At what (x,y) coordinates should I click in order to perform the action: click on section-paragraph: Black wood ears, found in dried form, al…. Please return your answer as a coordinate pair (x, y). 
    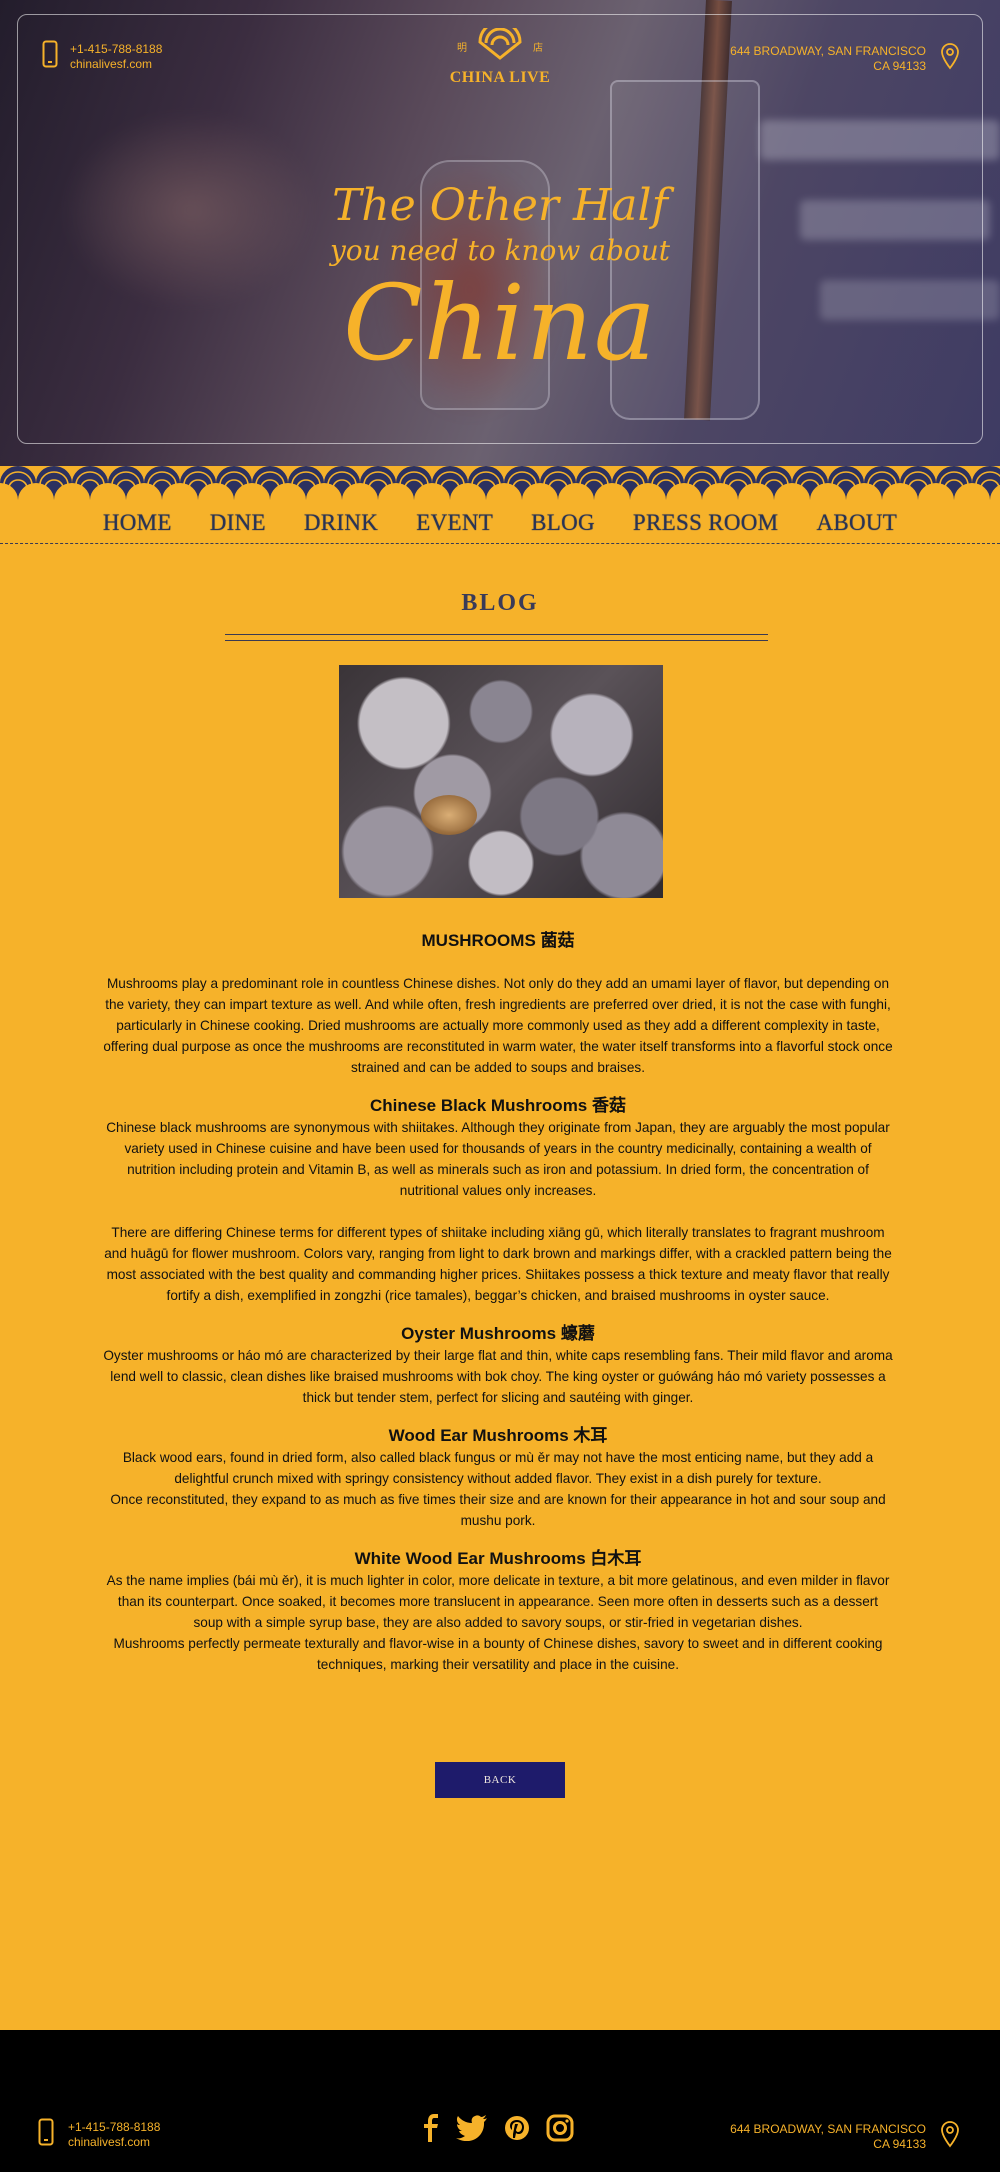
    Looking at the image, I should click on (498, 1468).